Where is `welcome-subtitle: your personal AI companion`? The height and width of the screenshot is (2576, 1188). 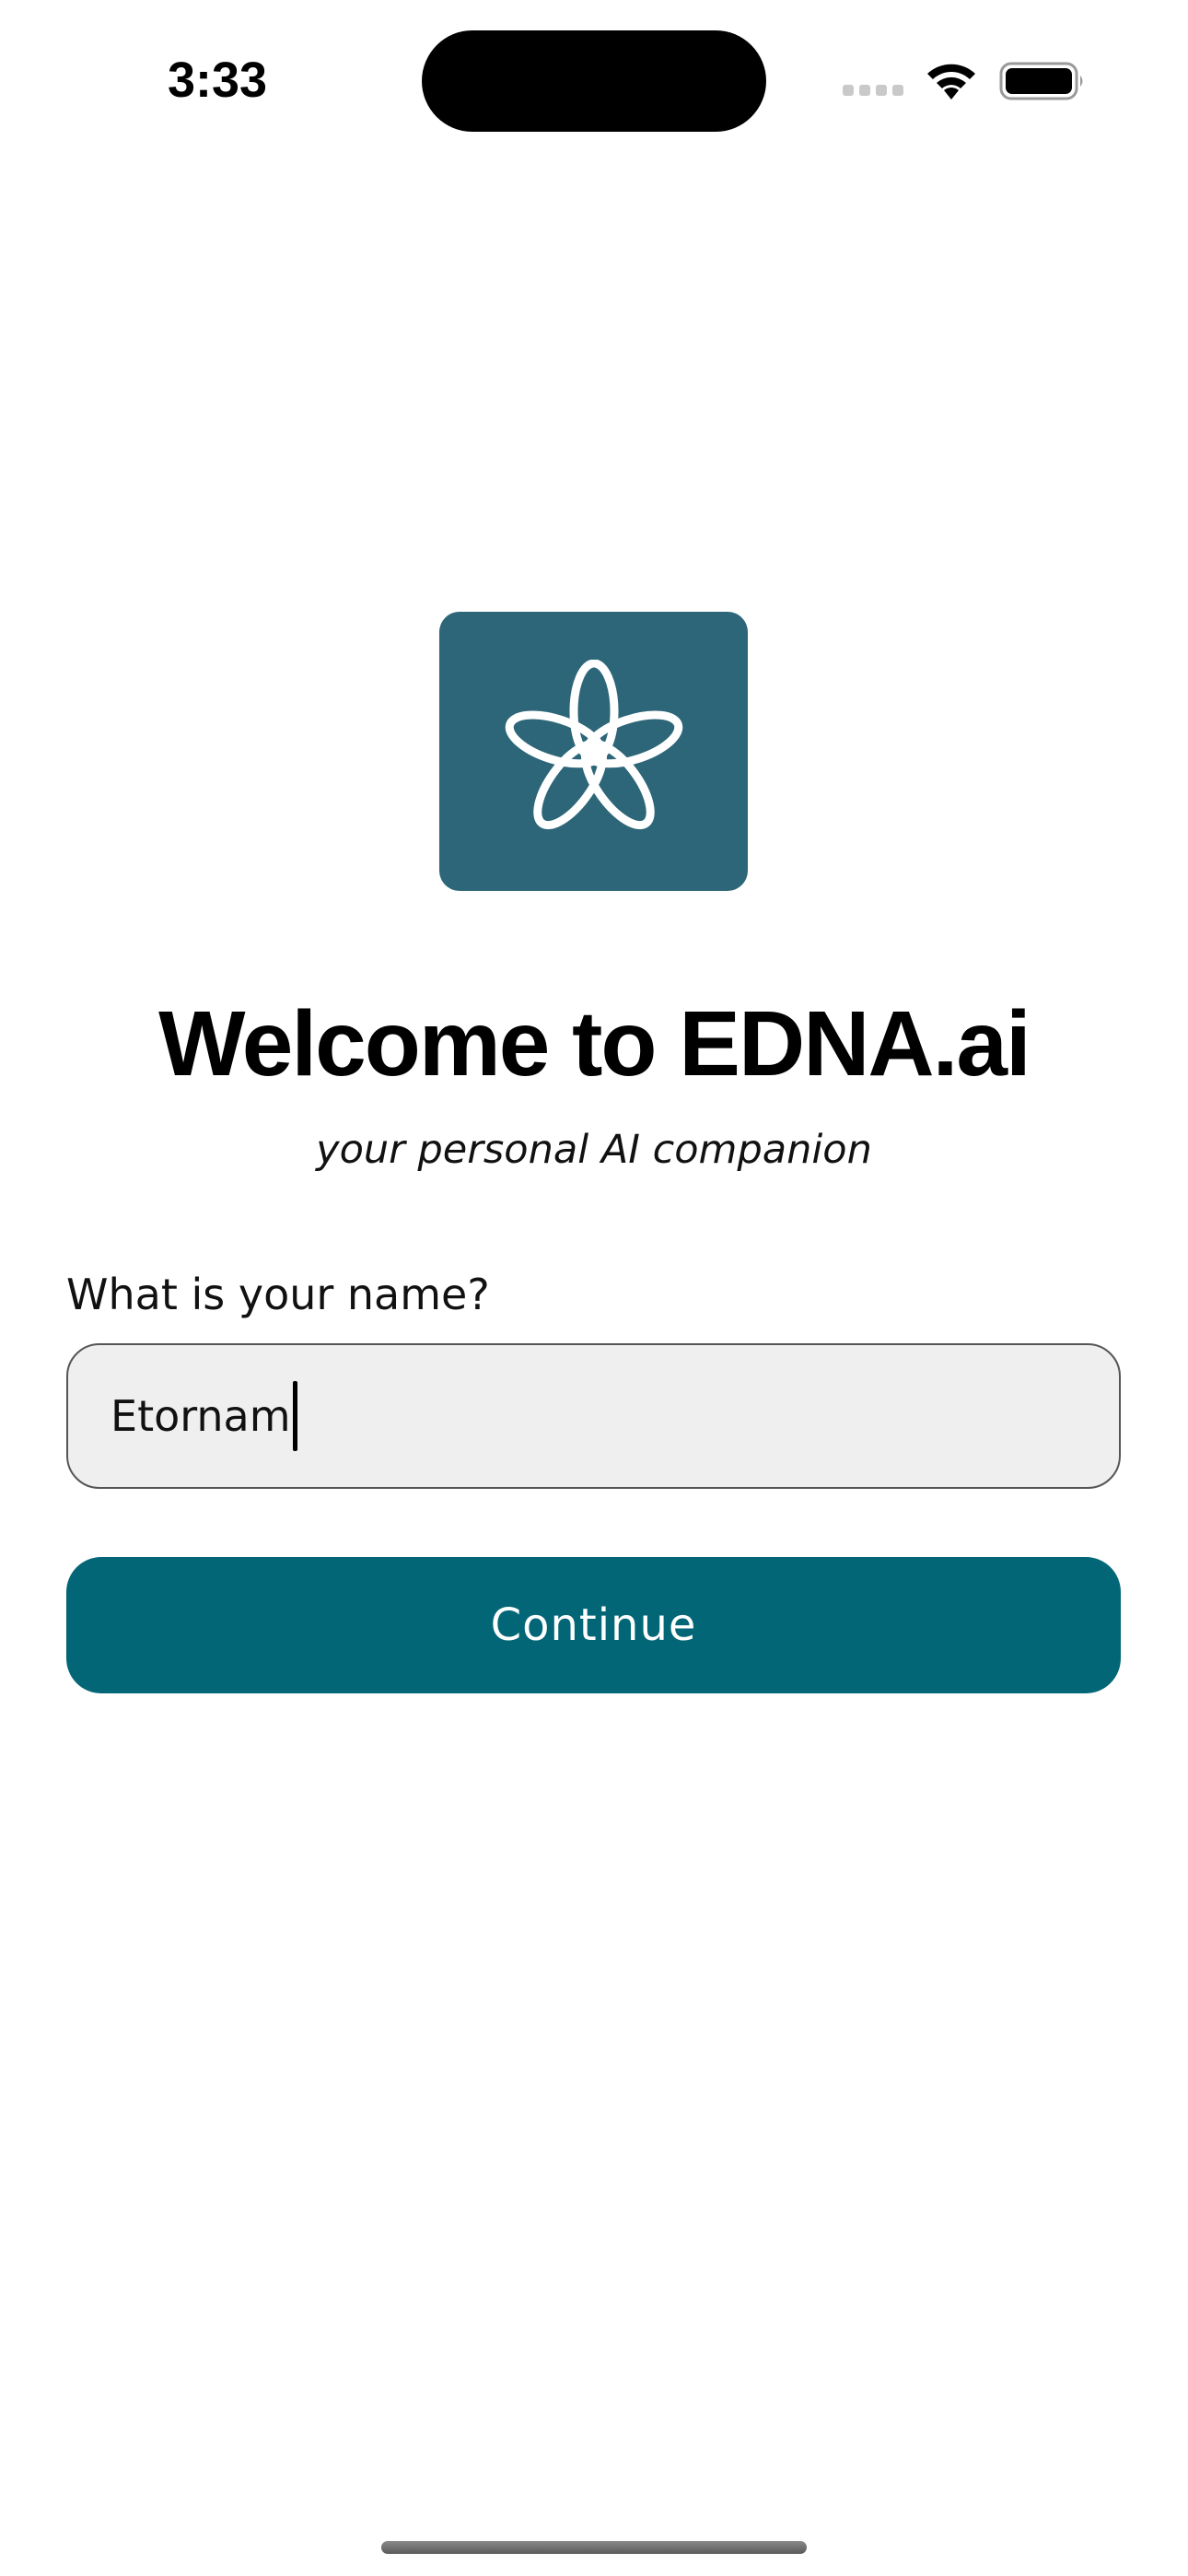 welcome-subtitle: your personal AI companion is located at coordinates (594, 1150).